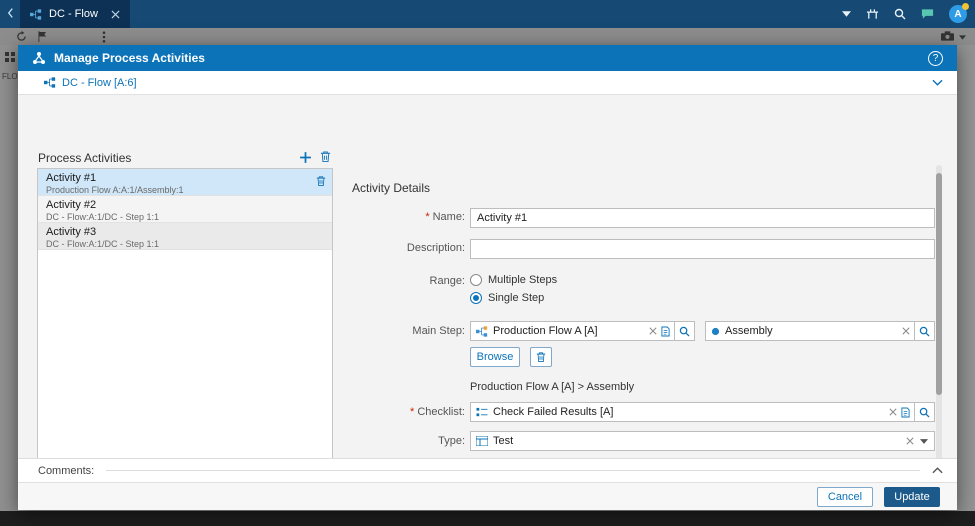 This screenshot has height=526, width=975. I want to click on activity-title: Activity #2, so click(71, 205).